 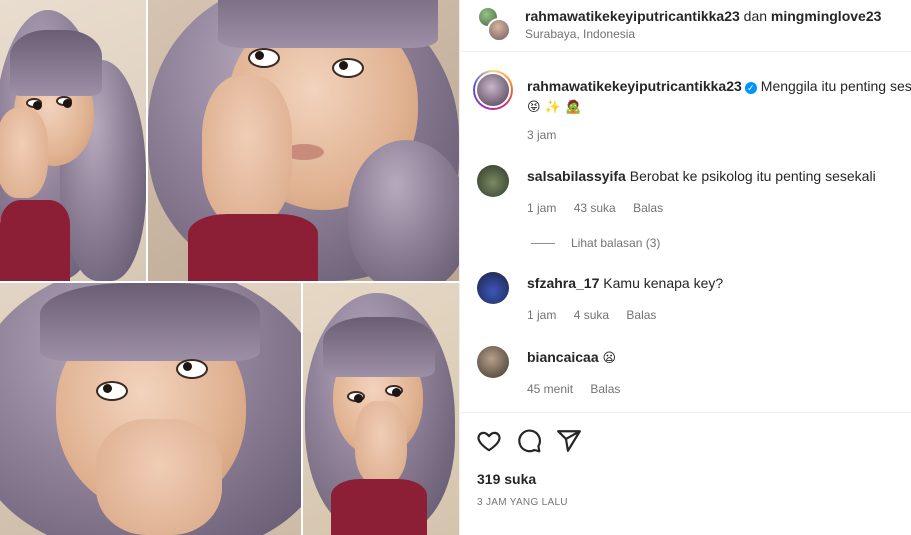 I want to click on post-actions: 319 suka 3 JAM YANG LALU, so click(x=685, y=473).